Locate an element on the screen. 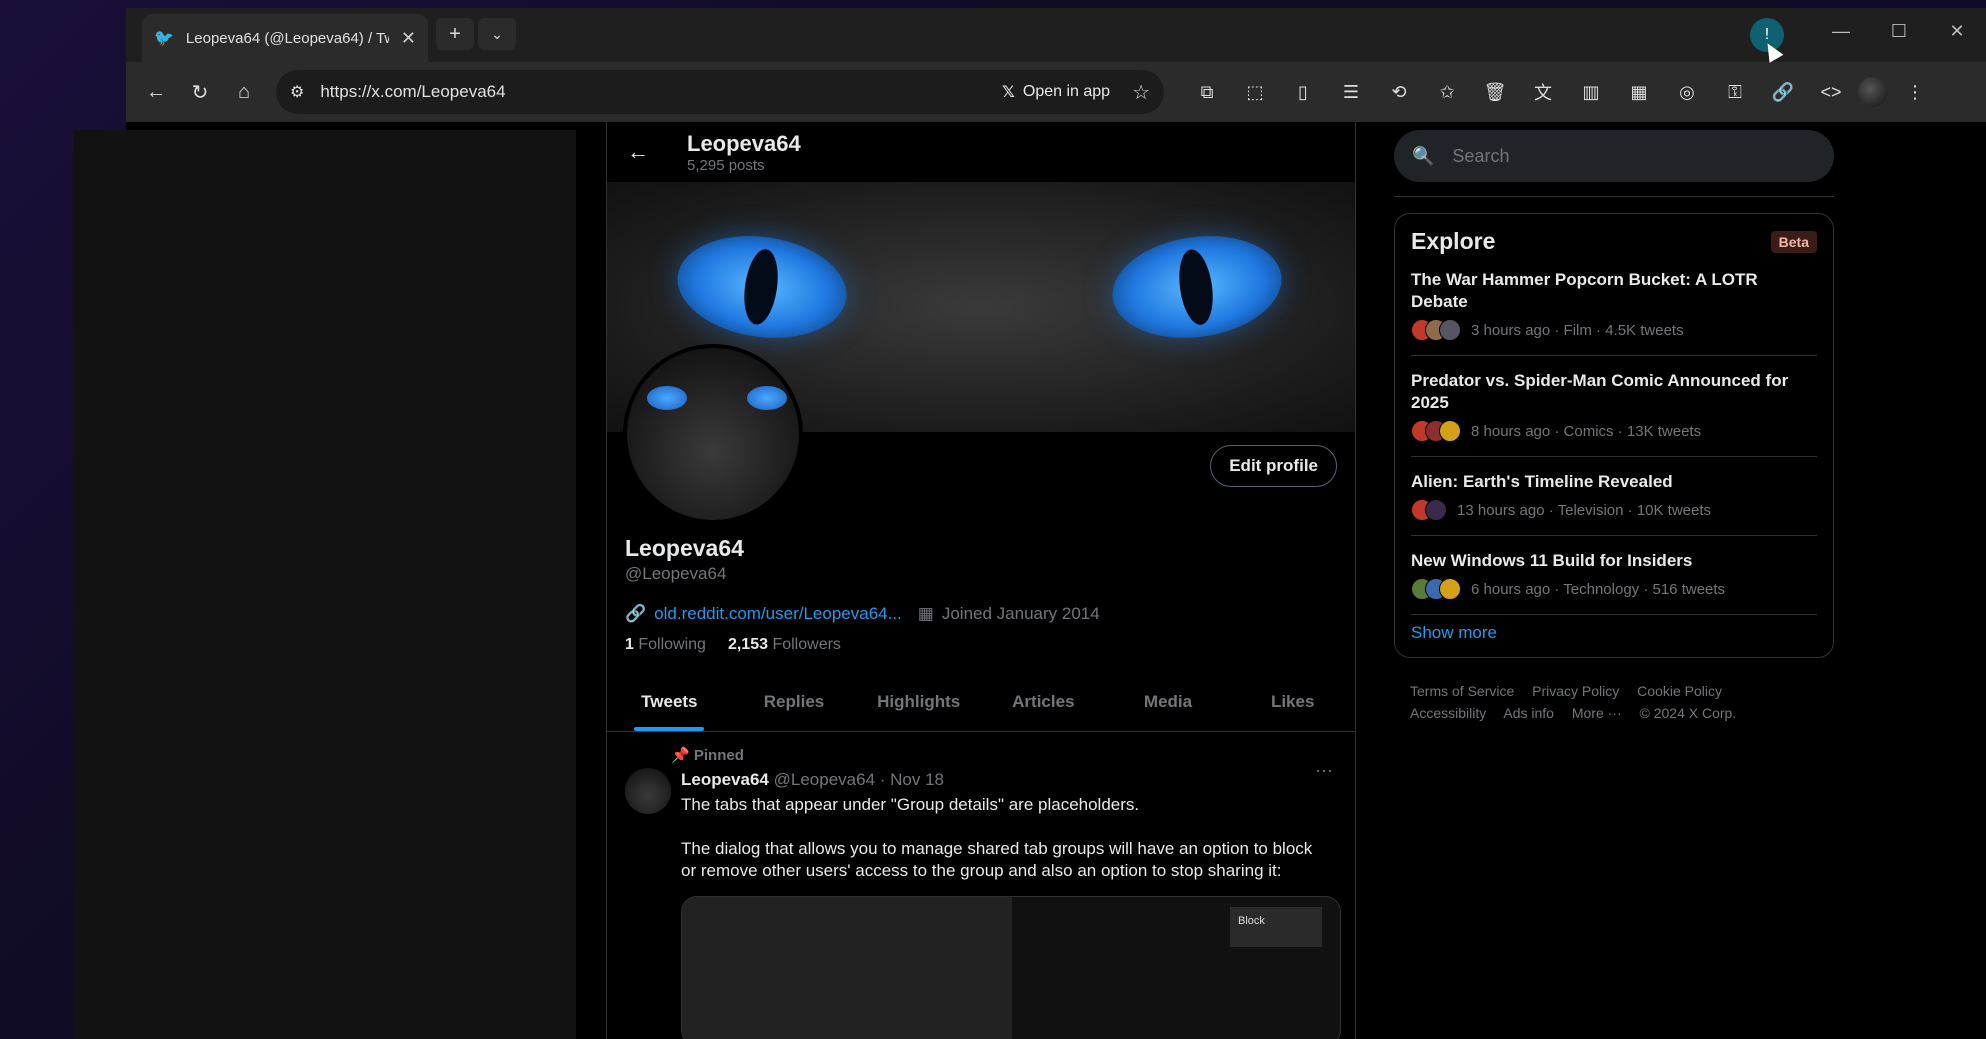  search-input: 🔍 Search is located at coordinates (1614, 156).